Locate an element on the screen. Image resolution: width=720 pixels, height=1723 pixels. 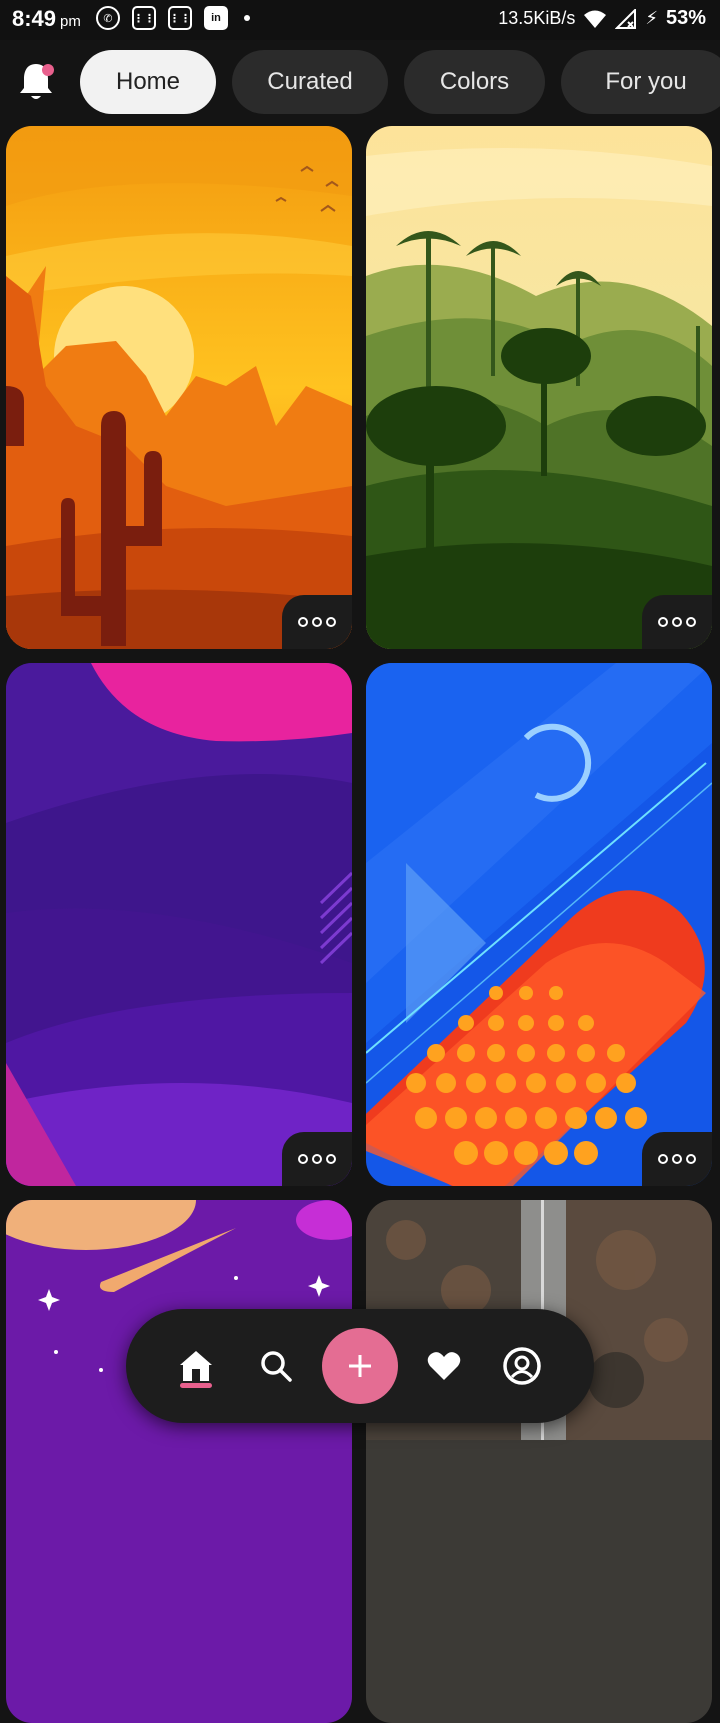
notification-icons: ✆ ⋮⋮ ⋮⋮ in is located at coordinates (173, 18).